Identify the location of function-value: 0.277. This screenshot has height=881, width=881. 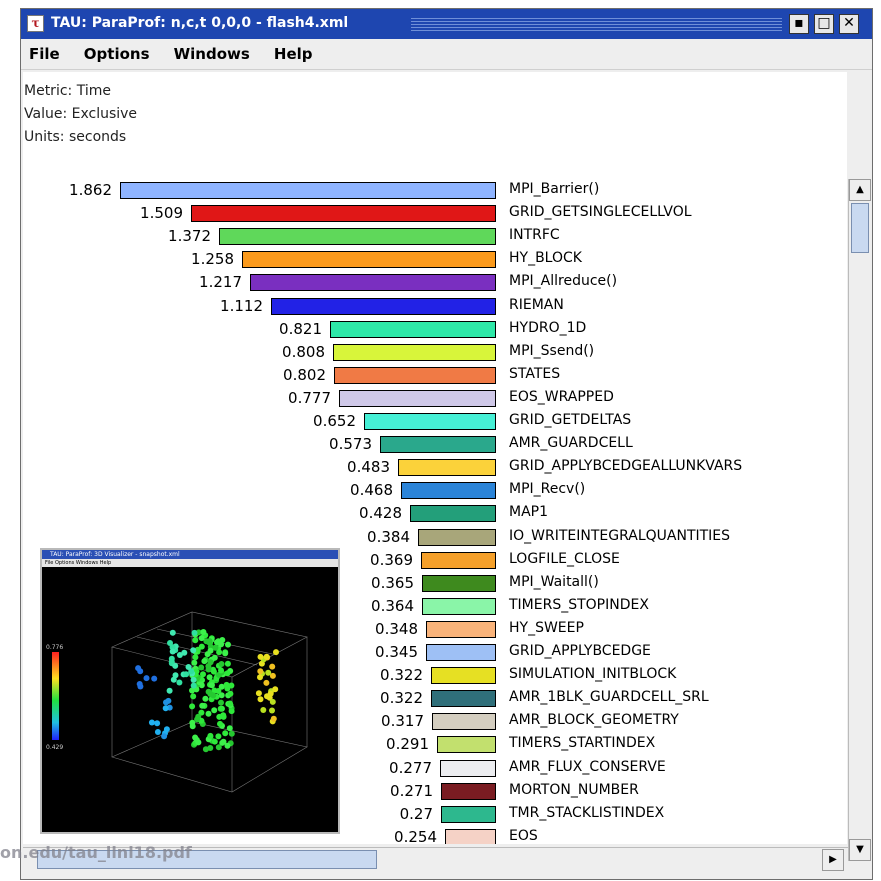
(410, 767).